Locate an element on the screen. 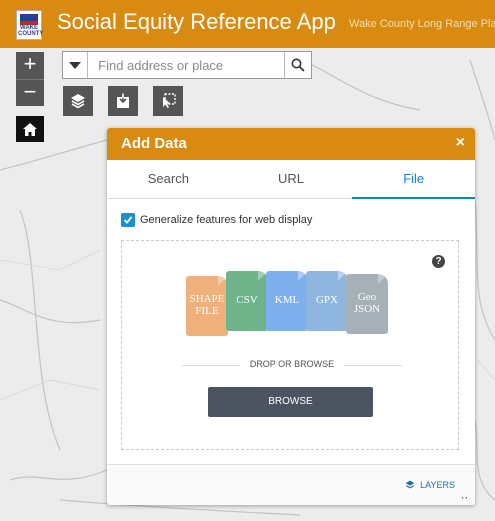 The image size is (495, 521). file-type-label: KML is located at coordinates (287, 300).